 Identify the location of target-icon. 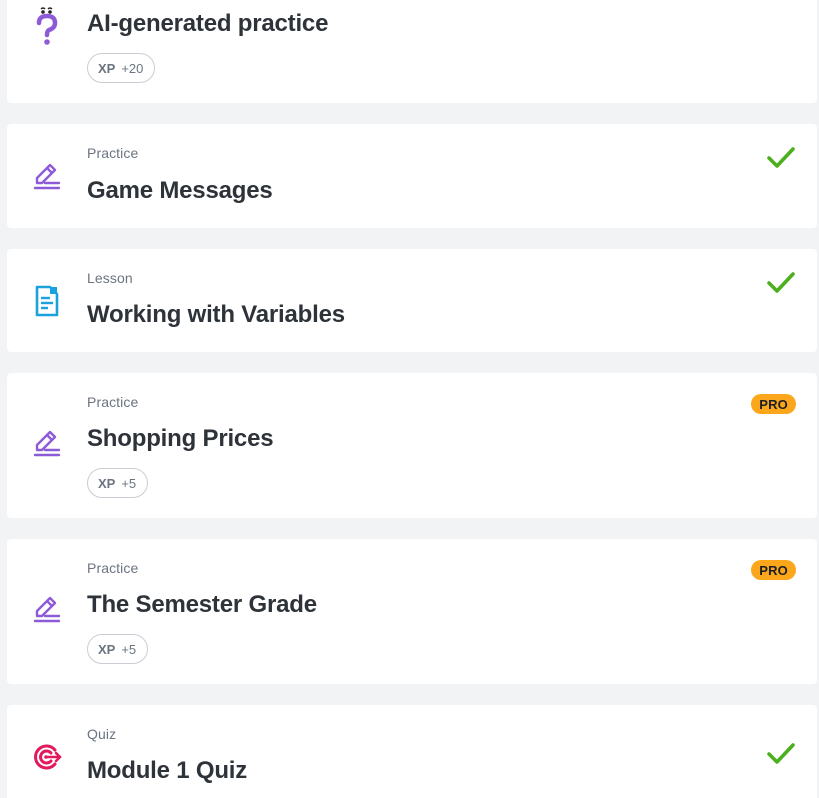
(47, 757).